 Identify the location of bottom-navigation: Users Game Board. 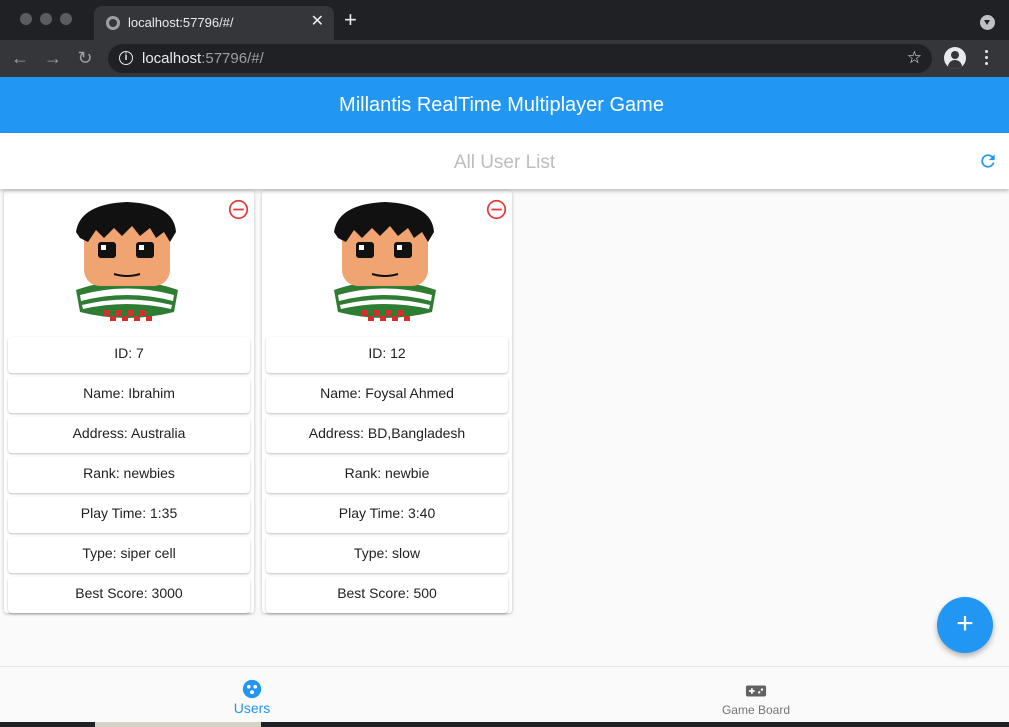
(504, 694).